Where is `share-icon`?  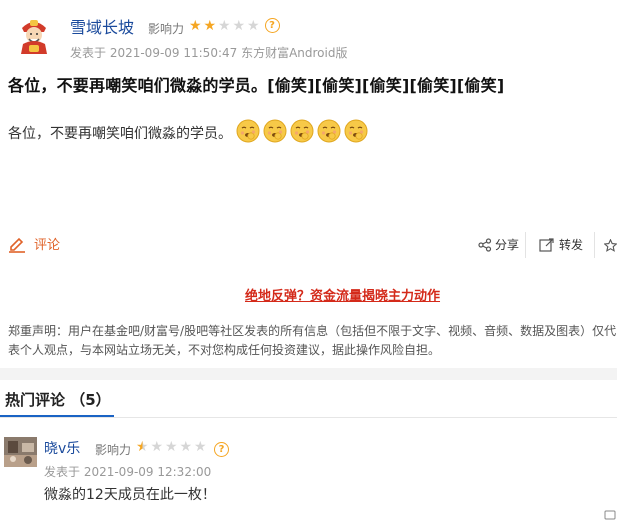
share-icon is located at coordinates (485, 244).